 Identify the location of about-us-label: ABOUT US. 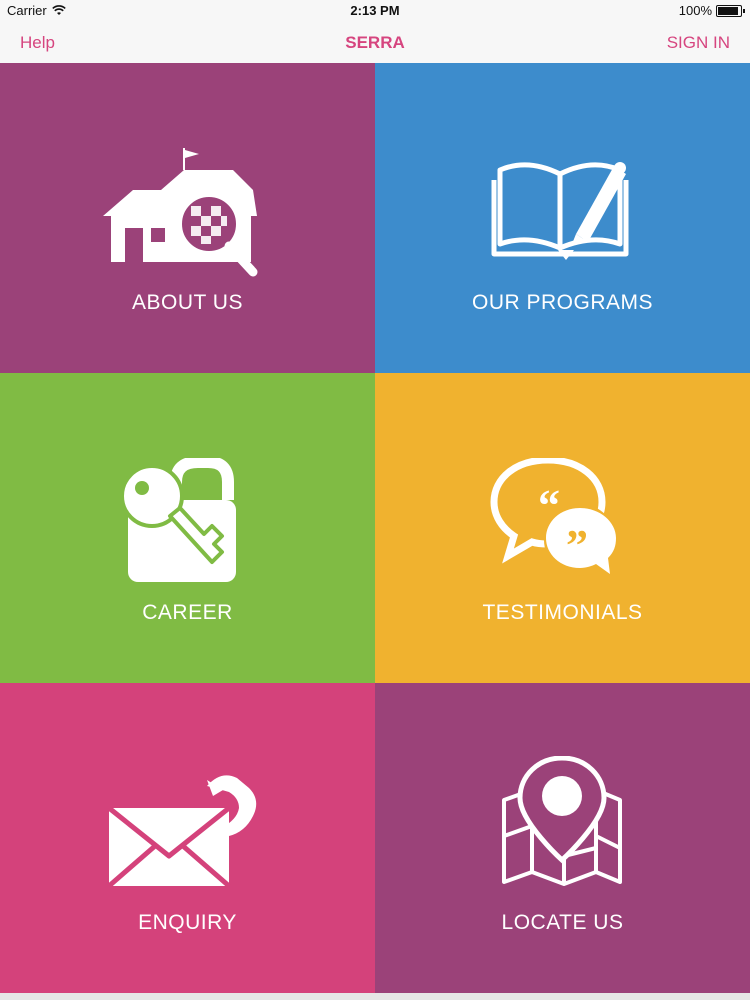
(187, 302).